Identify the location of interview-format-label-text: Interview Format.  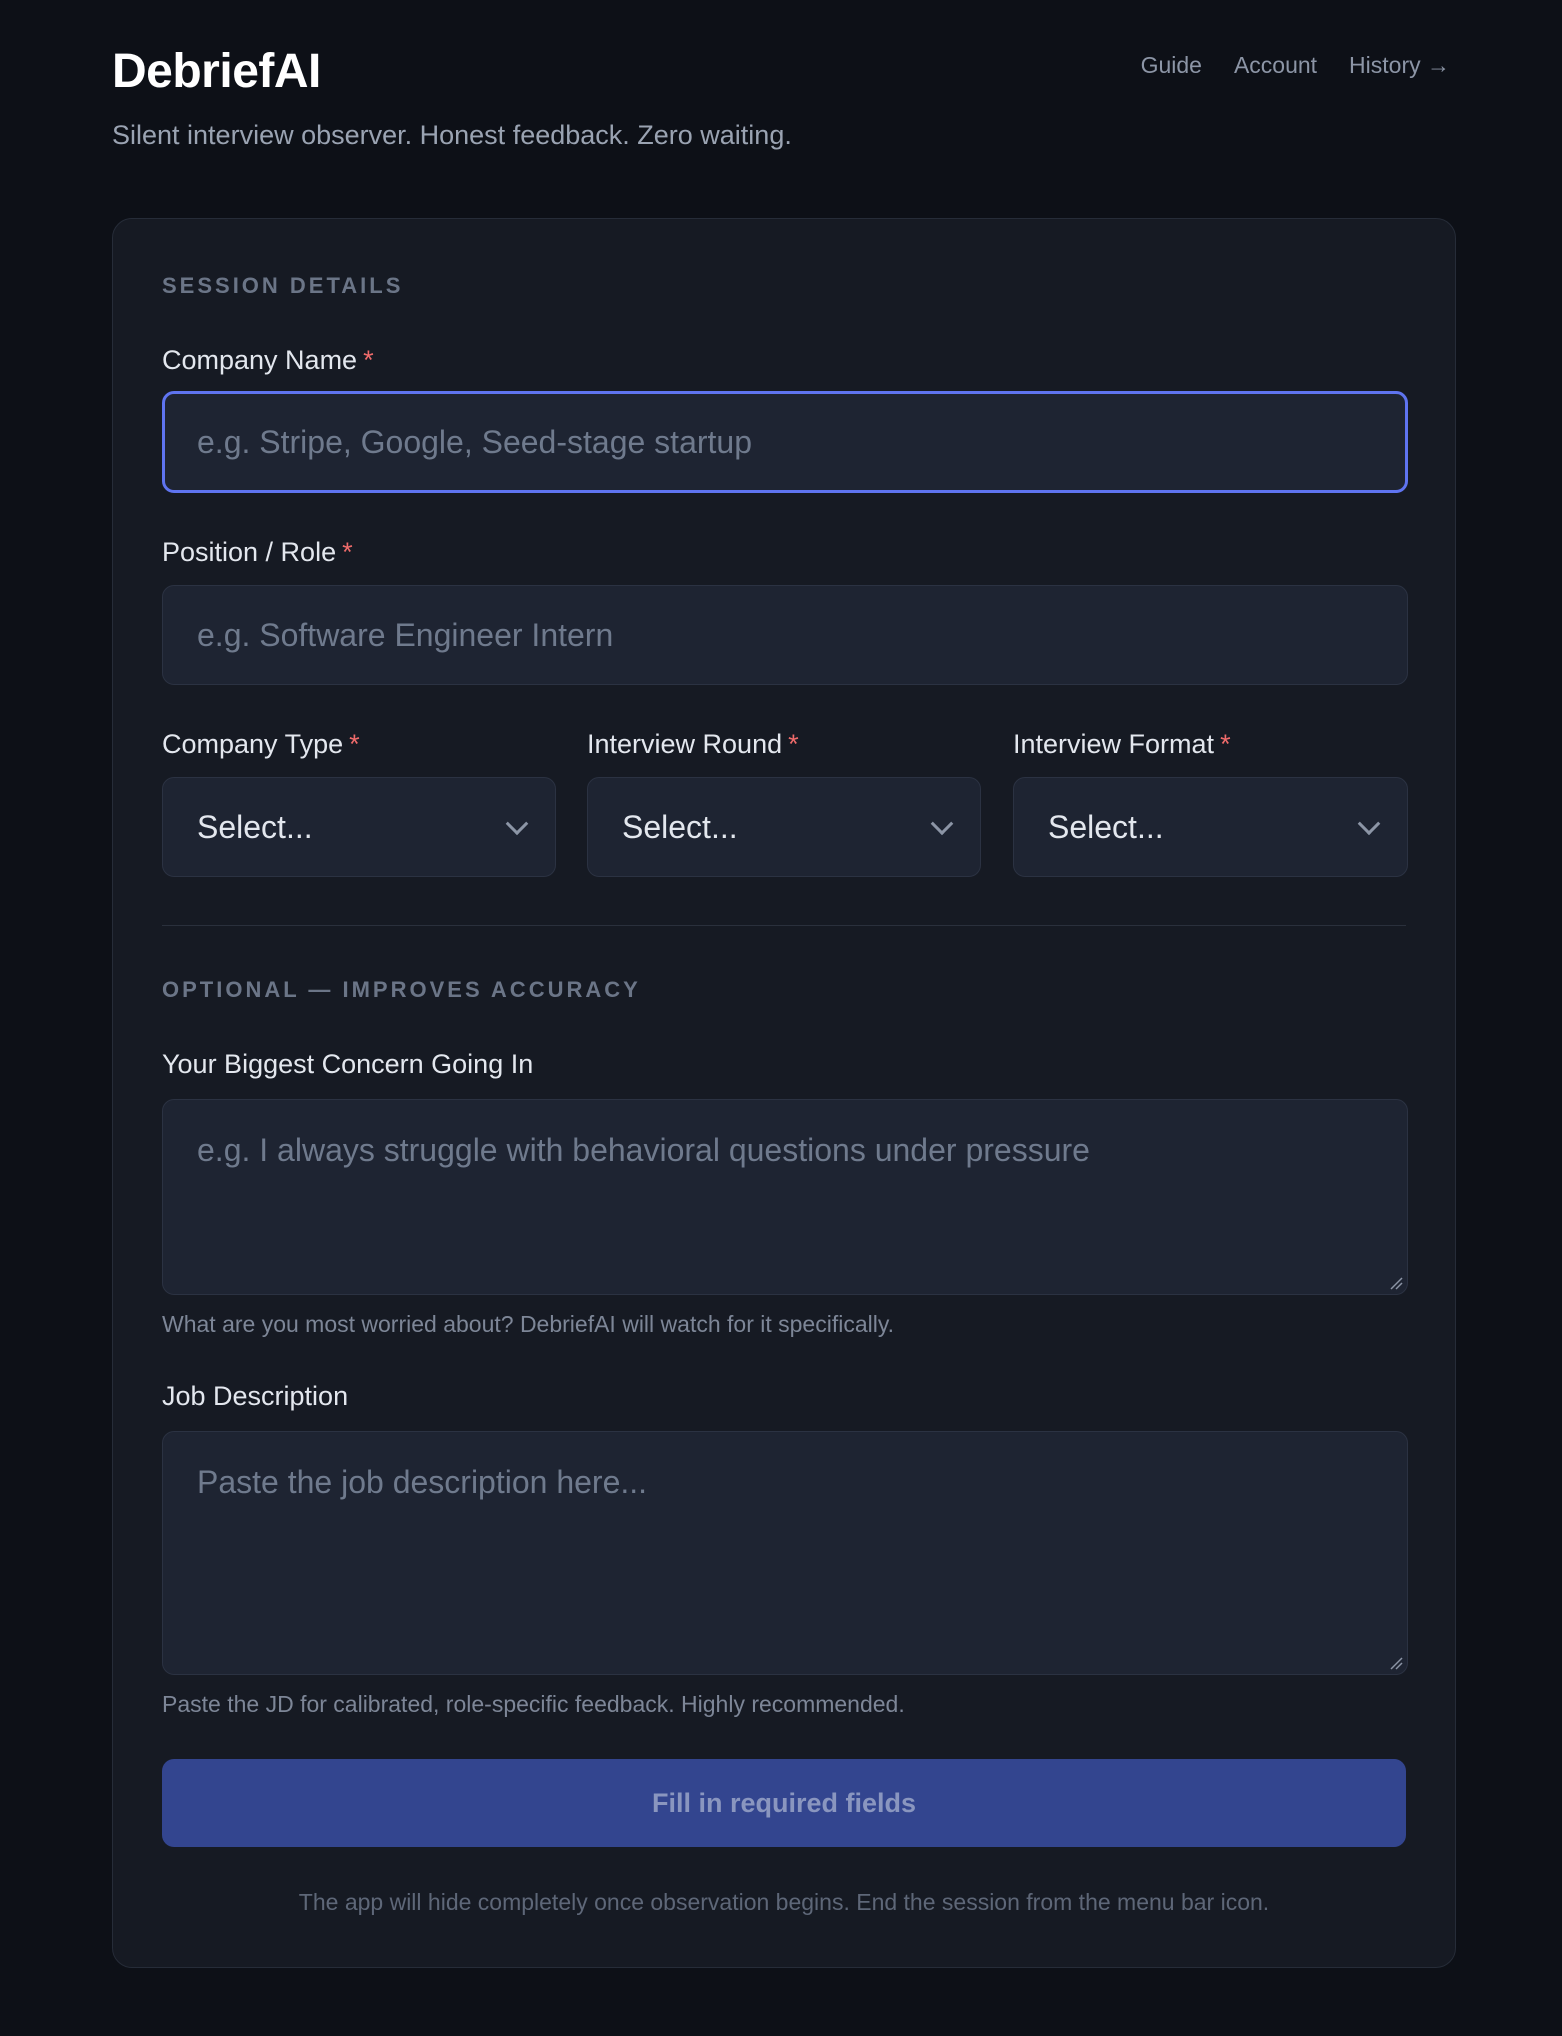
(1114, 744).